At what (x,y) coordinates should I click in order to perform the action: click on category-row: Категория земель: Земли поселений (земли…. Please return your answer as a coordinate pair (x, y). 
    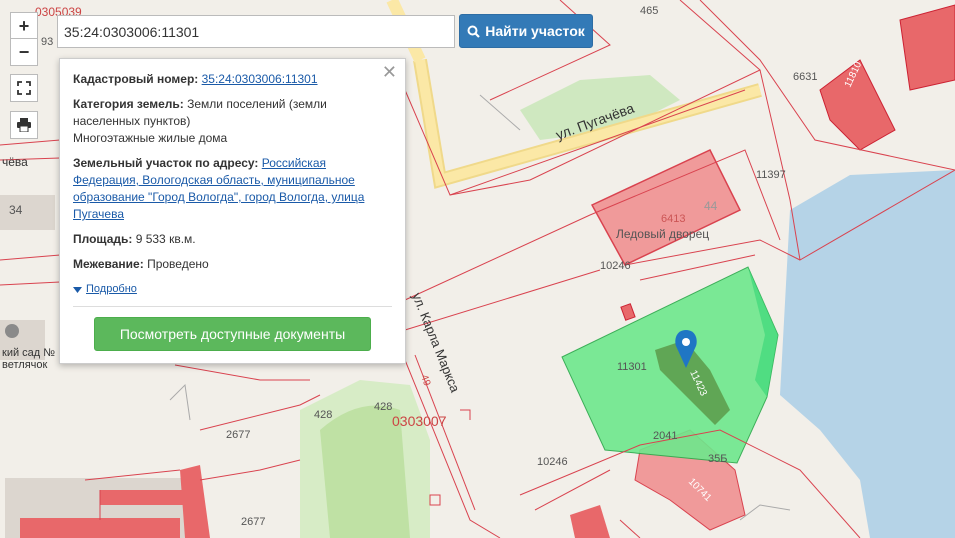
    Looking at the image, I should click on (232, 121).